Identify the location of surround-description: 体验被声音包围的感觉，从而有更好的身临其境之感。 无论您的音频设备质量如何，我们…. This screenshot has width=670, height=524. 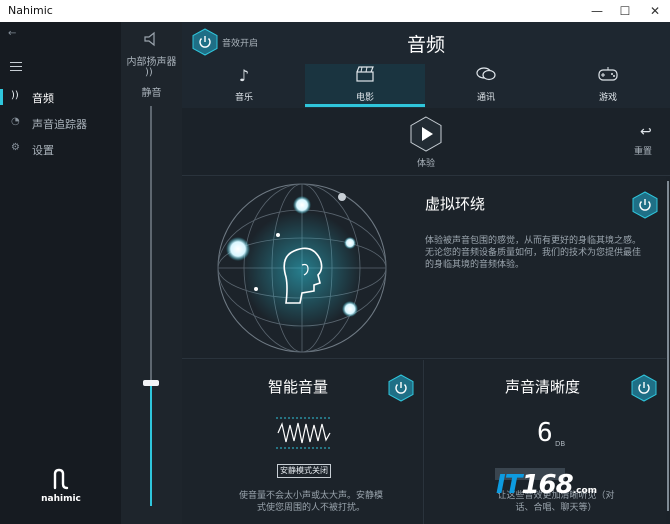
(536, 253).